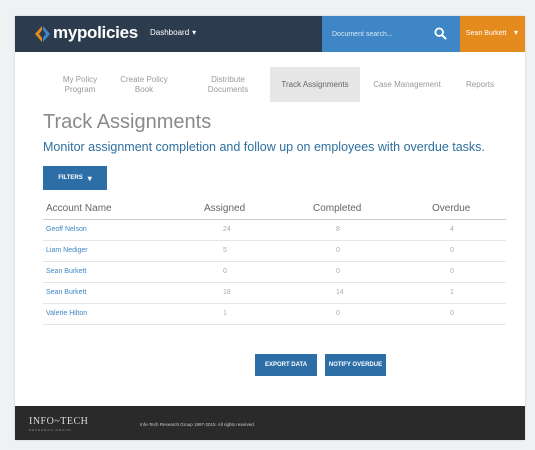 The height and width of the screenshot is (450, 535). What do you see at coordinates (452, 229) in the screenshot?
I see `overdue-count: 4` at bounding box center [452, 229].